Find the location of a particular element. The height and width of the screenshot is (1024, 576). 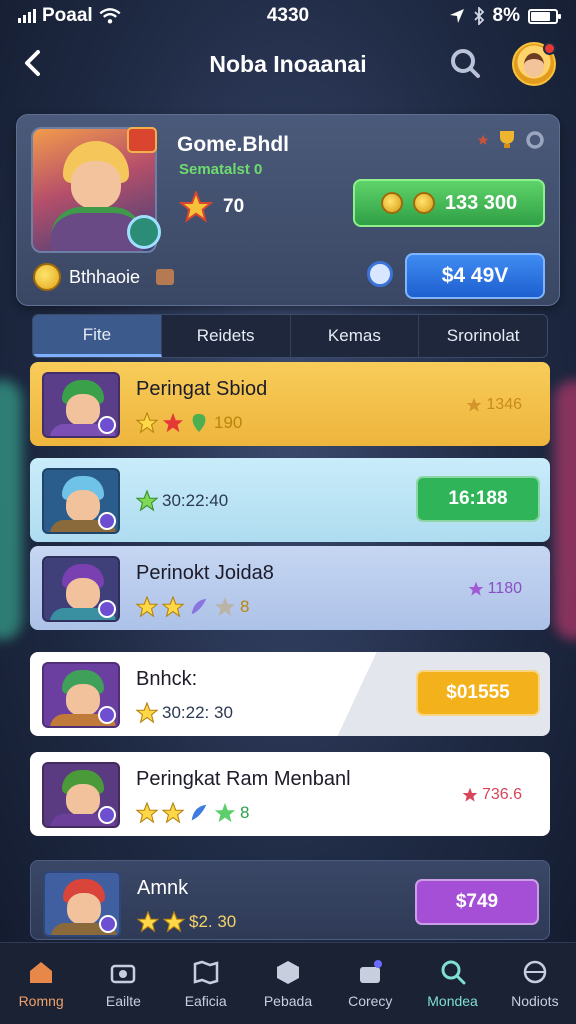

bag-icon is located at coordinates (371, 971).